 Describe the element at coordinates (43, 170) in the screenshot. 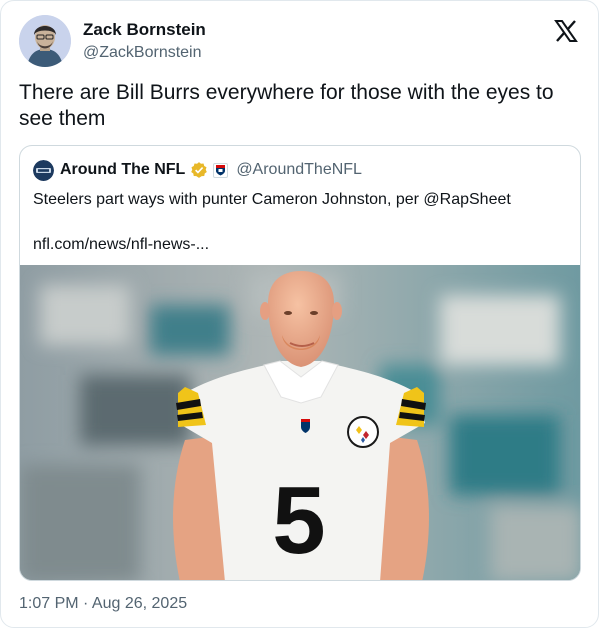

I see `quoted-author-avatar` at that location.